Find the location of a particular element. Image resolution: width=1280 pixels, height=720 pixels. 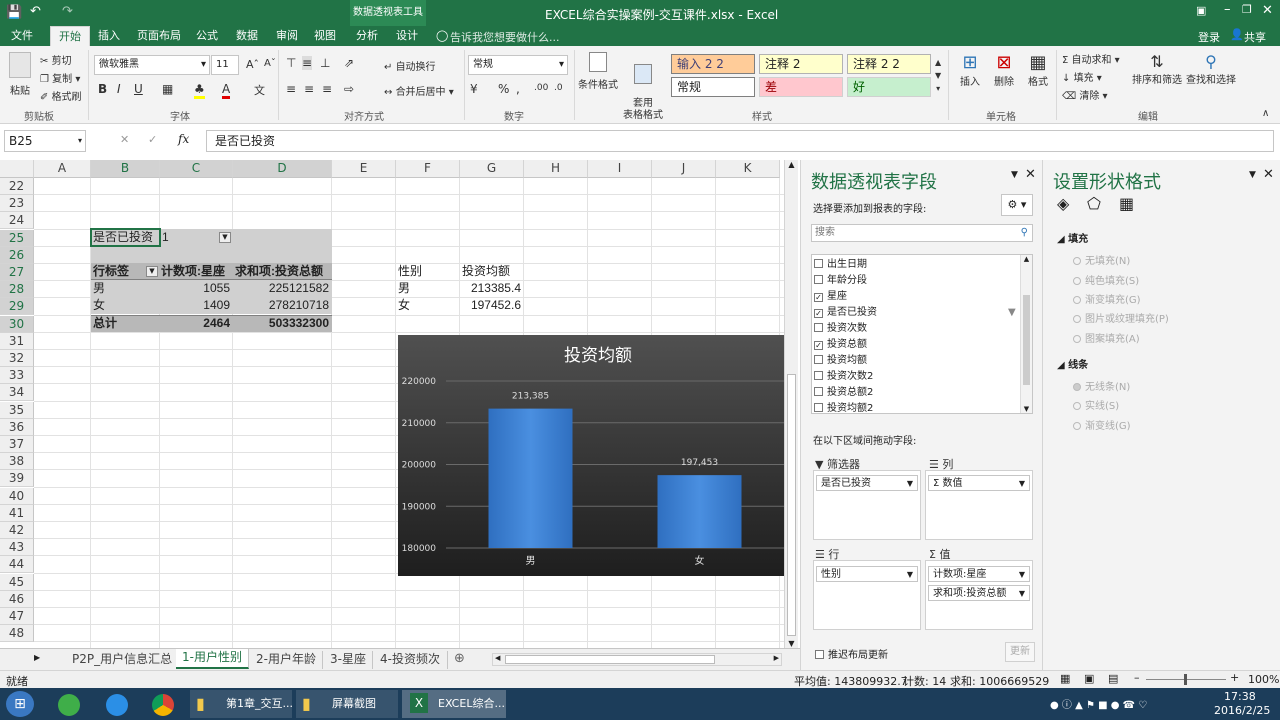

share-button: 共享 is located at coordinates (1255, 37).